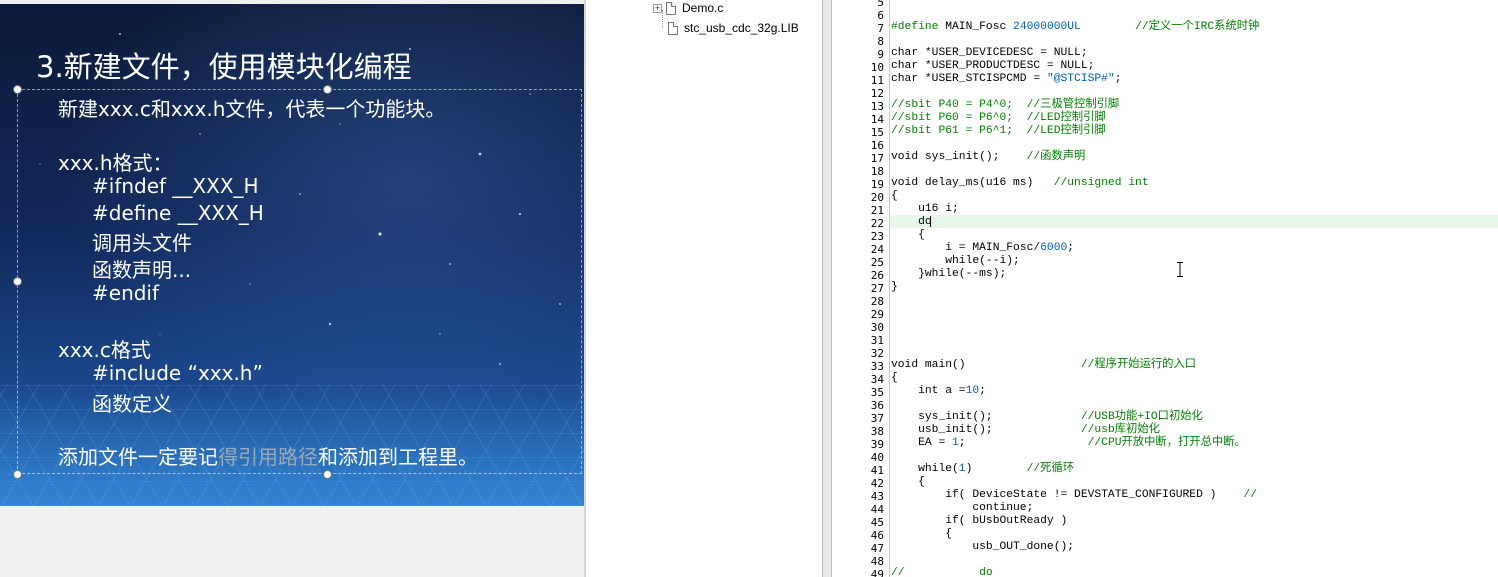  I want to click on line-number: 9, so click(880, 54).